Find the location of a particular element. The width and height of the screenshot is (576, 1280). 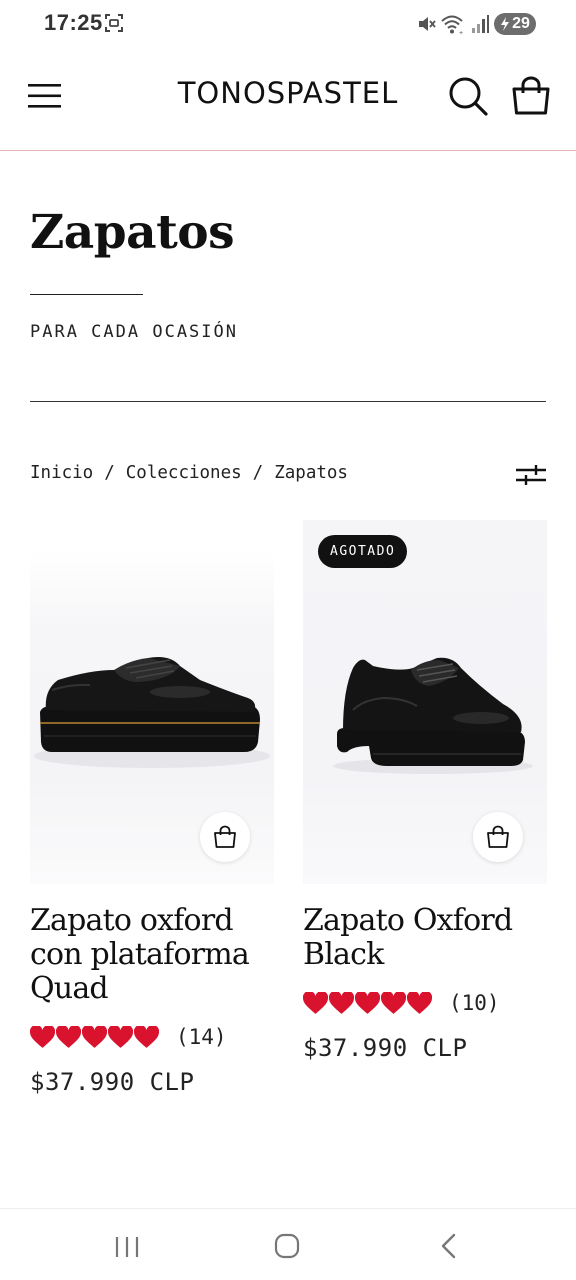

product-rating: (14) is located at coordinates (152, 1037).